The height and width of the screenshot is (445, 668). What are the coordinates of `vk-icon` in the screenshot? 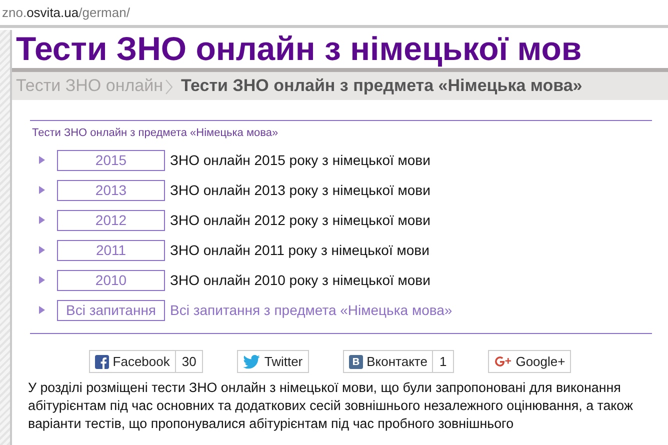 It's located at (355, 361).